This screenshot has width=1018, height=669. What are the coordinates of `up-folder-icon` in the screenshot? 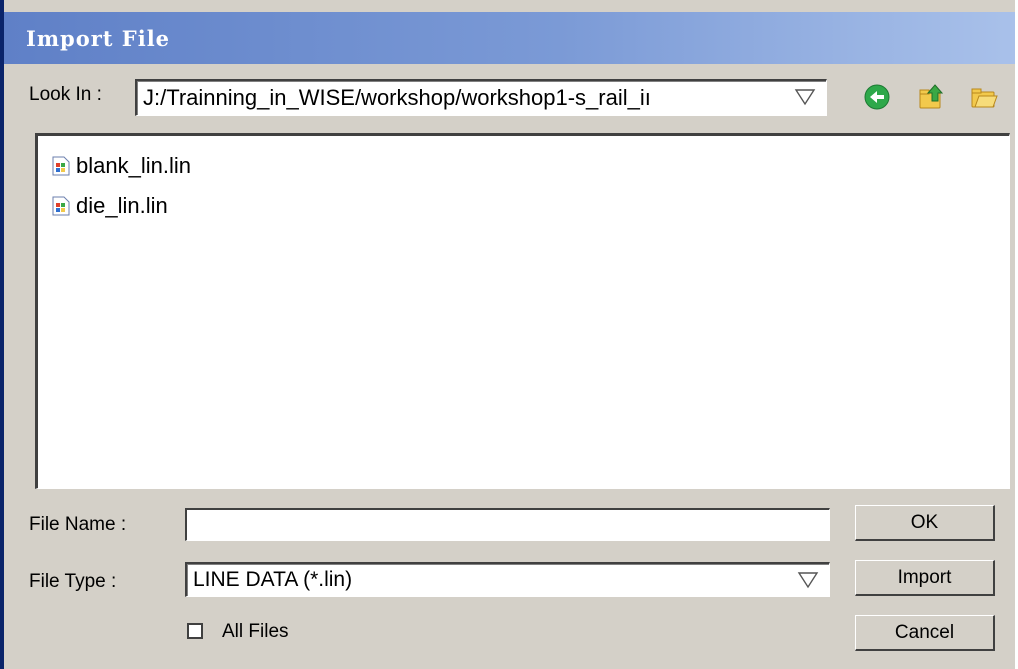 It's located at (931, 97).